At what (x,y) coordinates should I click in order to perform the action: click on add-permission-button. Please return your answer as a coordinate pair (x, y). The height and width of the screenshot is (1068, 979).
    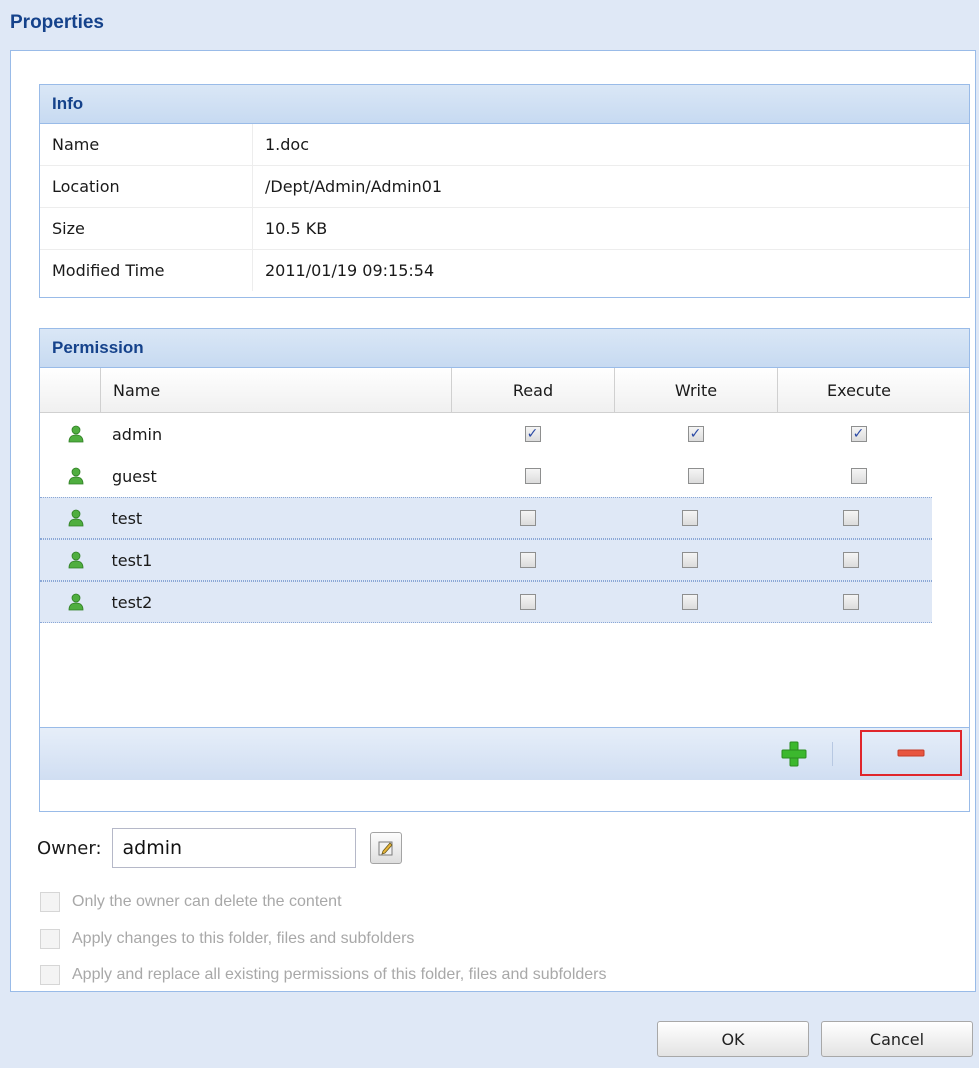
    Looking at the image, I should click on (794, 754).